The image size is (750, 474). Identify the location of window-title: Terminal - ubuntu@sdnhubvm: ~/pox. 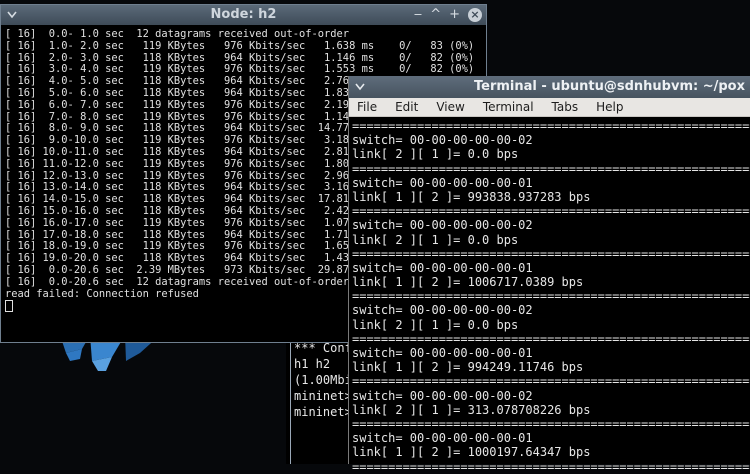
(609, 86).